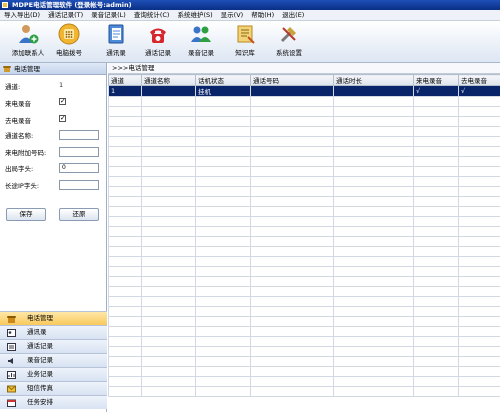  What do you see at coordinates (479, 80) in the screenshot?
I see `column-header: 去电录音` at bounding box center [479, 80].